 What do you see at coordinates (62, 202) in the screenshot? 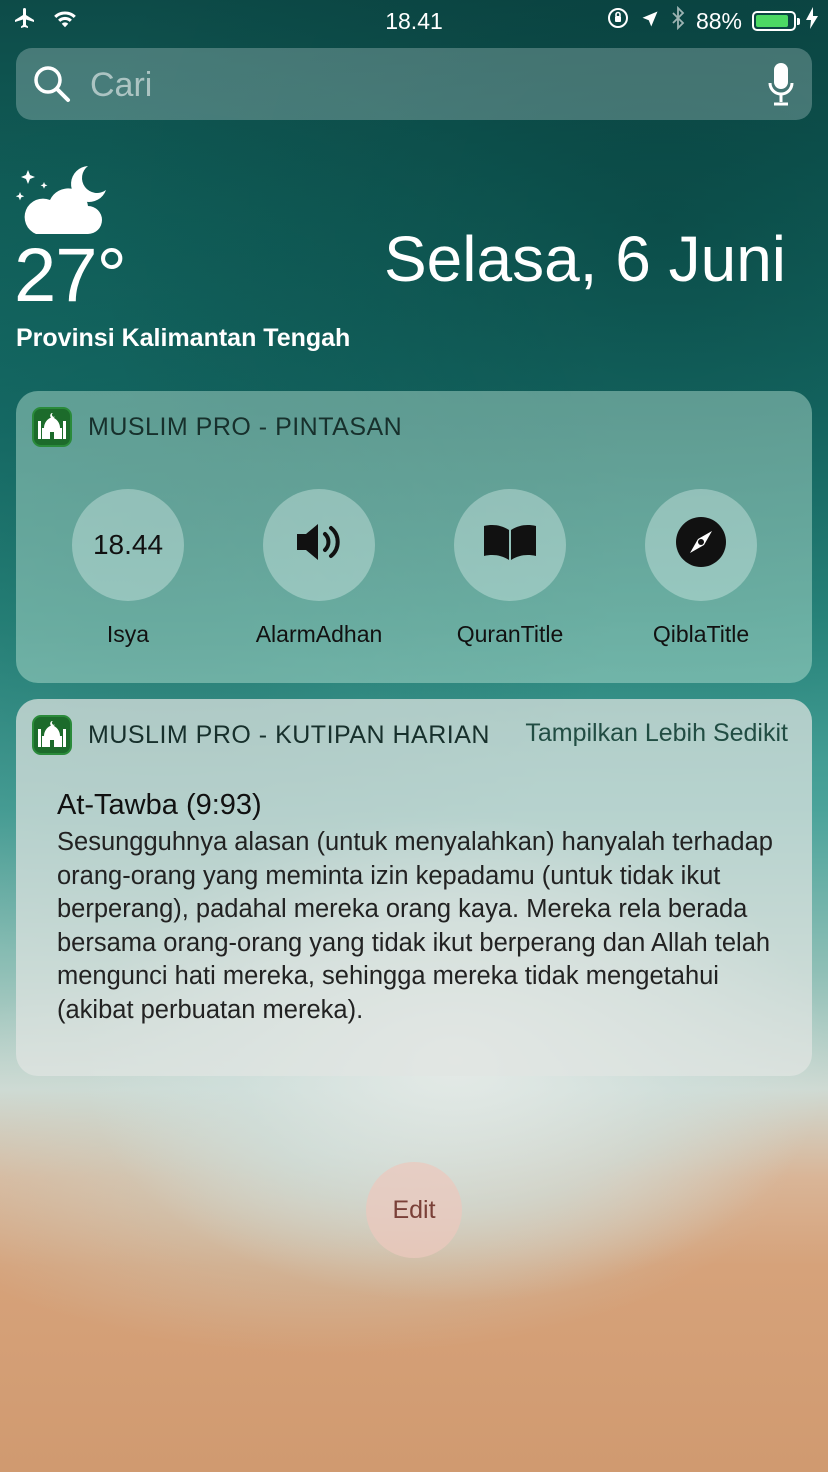
I see `partly-cloudy-night-icon` at bounding box center [62, 202].